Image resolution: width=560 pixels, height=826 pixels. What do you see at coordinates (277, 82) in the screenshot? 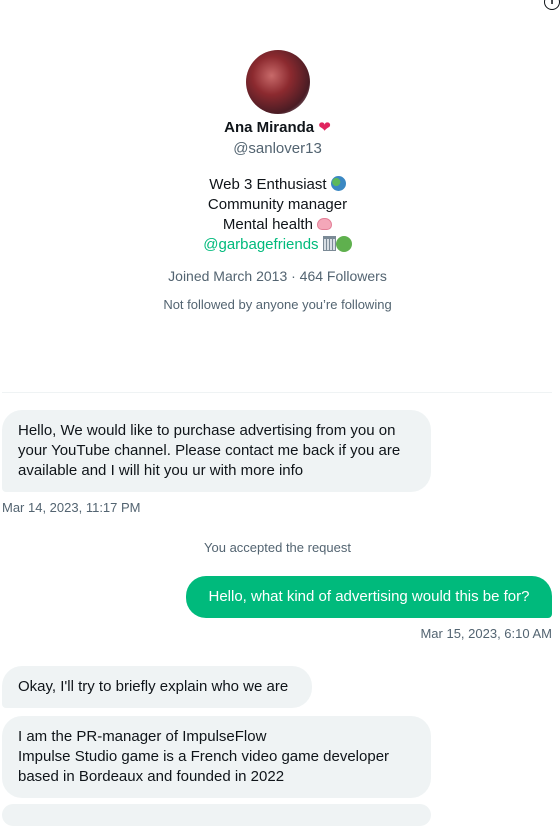
I see `avatar` at bounding box center [277, 82].